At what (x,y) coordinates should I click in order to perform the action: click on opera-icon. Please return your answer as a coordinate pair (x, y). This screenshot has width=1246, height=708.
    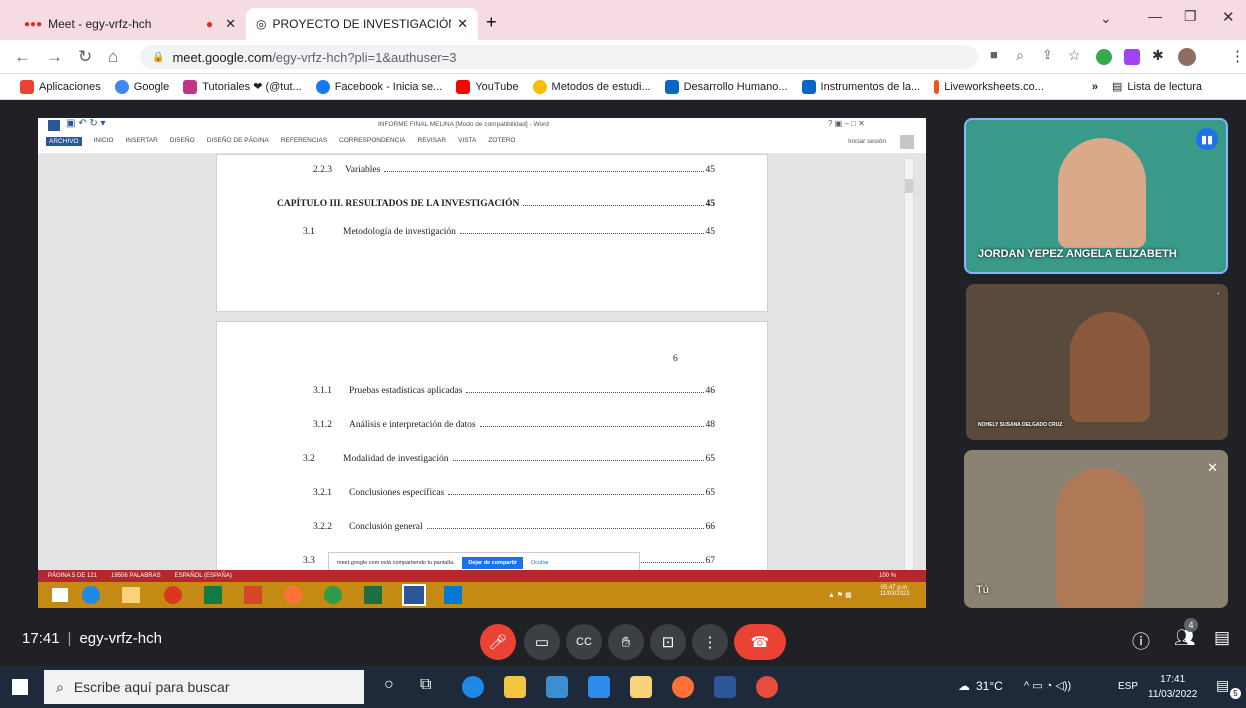
    Looking at the image, I should click on (173, 595).